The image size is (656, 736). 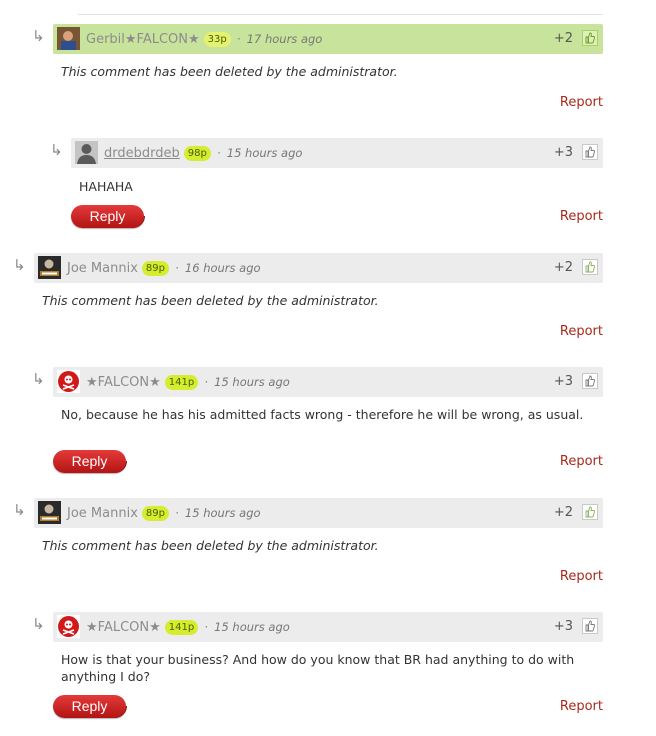 What do you see at coordinates (106, 186) in the screenshot?
I see `comment-body: HAHAHA` at bounding box center [106, 186].